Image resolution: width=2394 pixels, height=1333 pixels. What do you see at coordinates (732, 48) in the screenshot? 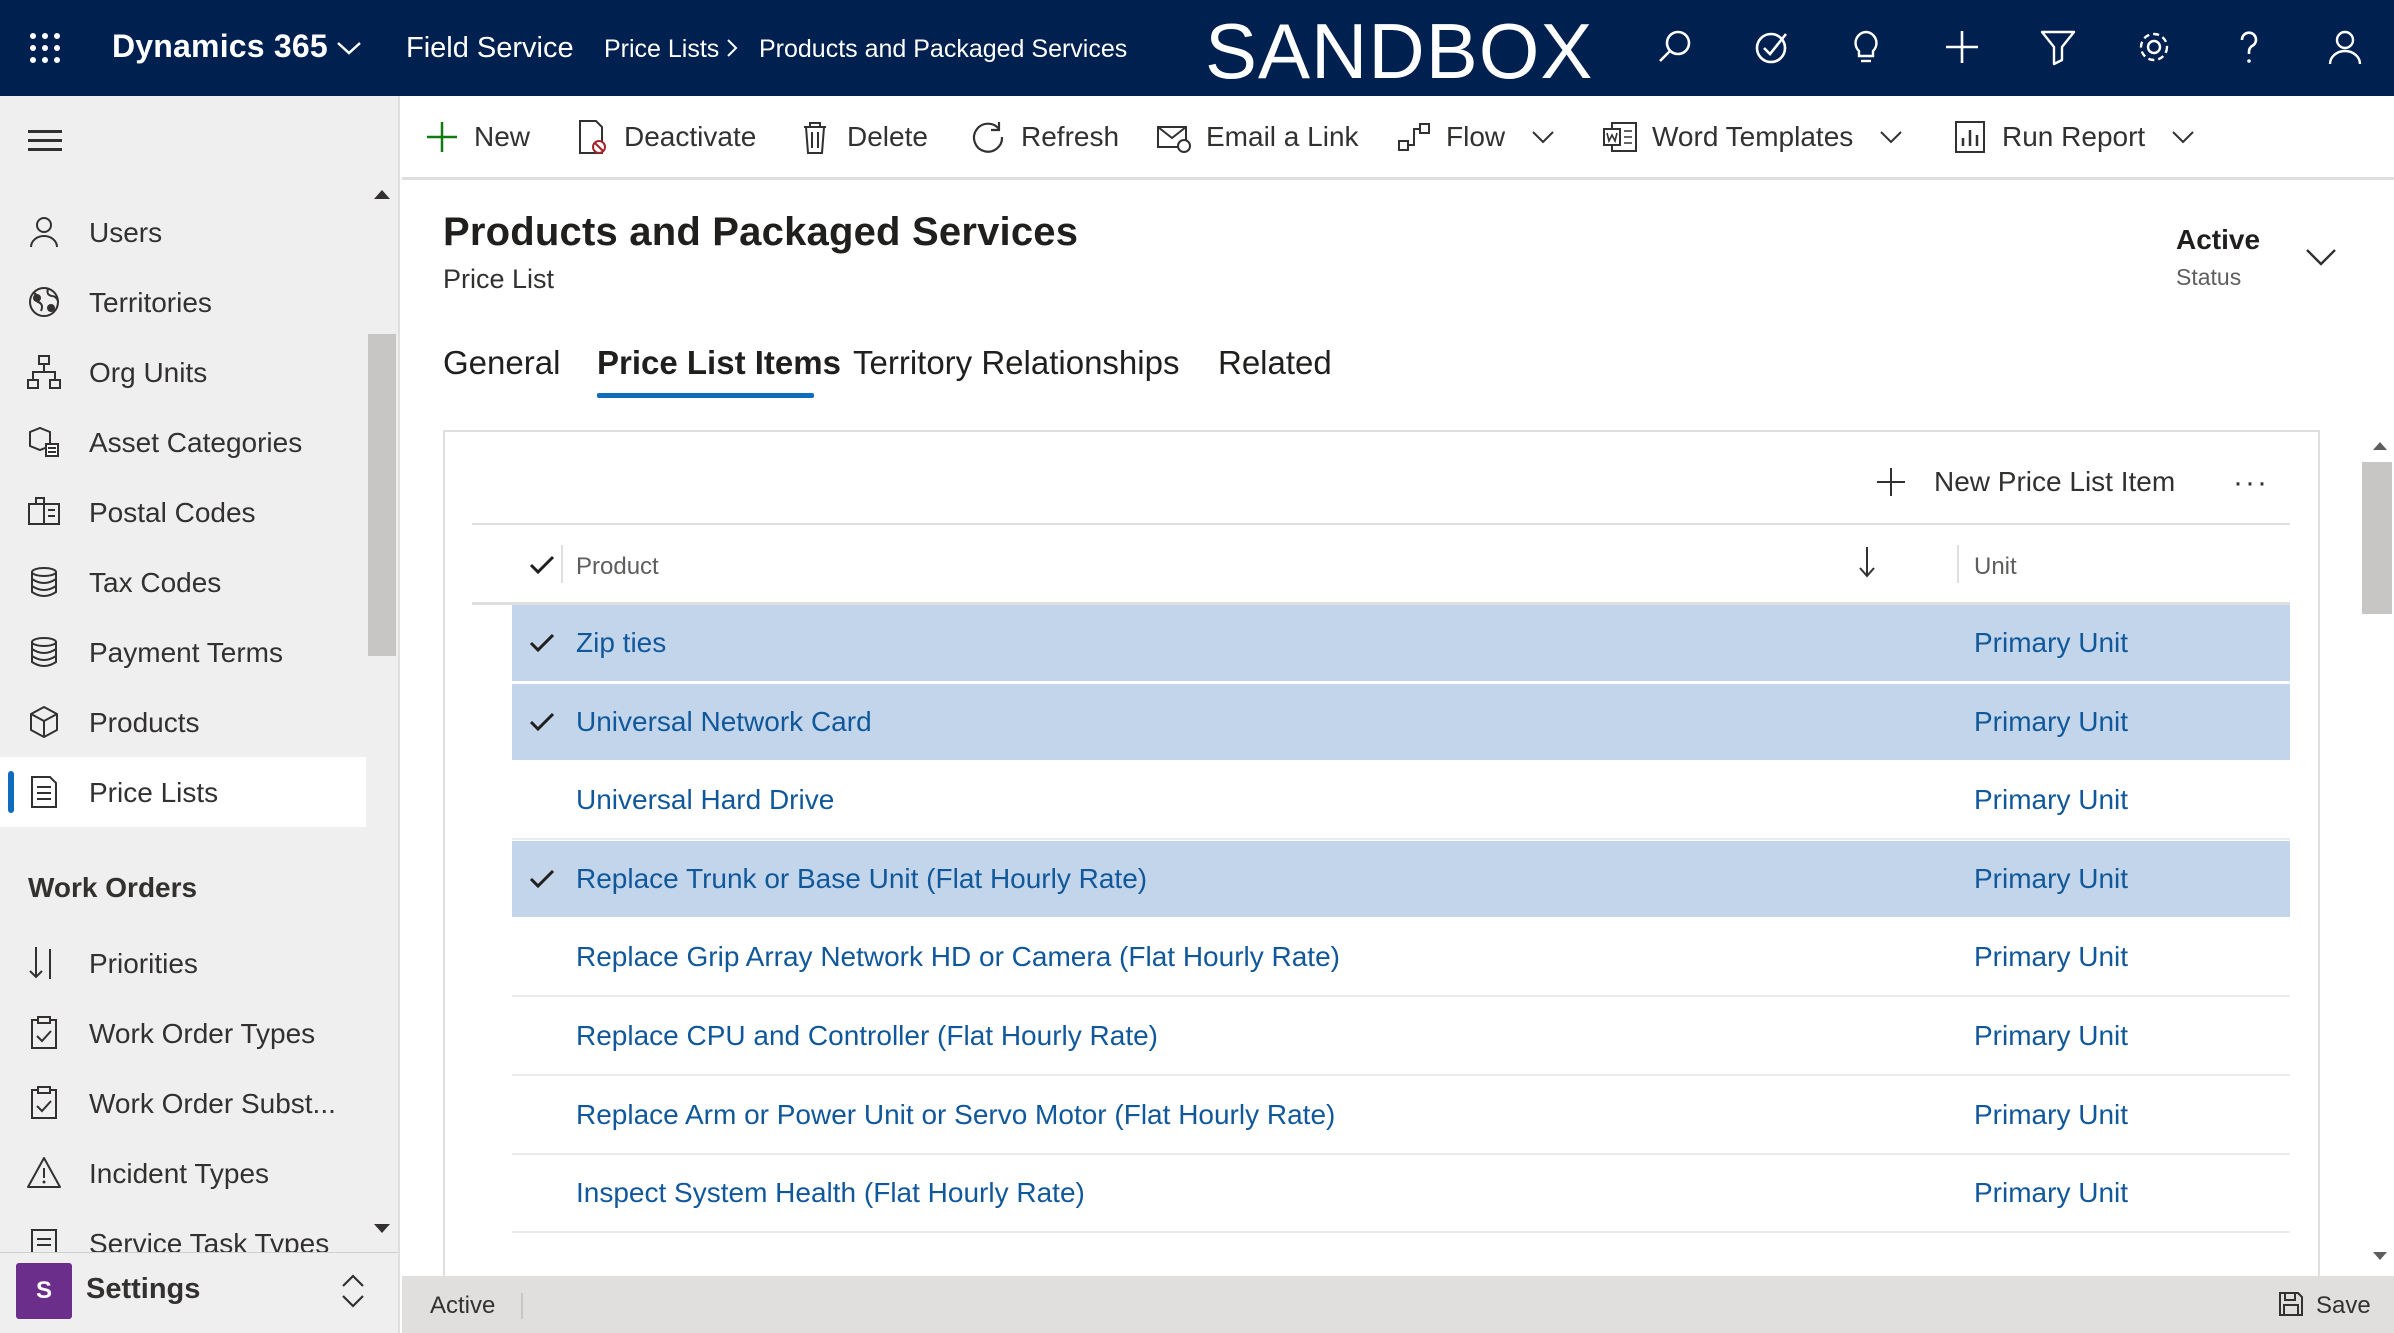
I see `breadcrumb-separator-icon` at bounding box center [732, 48].